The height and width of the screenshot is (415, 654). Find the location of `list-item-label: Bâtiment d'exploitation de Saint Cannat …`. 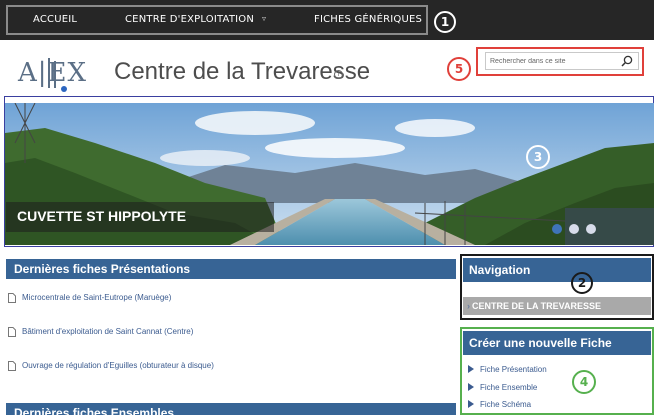

list-item-label: Bâtiment d'exploitation de Saint Cannat … is located at coordinates (107, 331).